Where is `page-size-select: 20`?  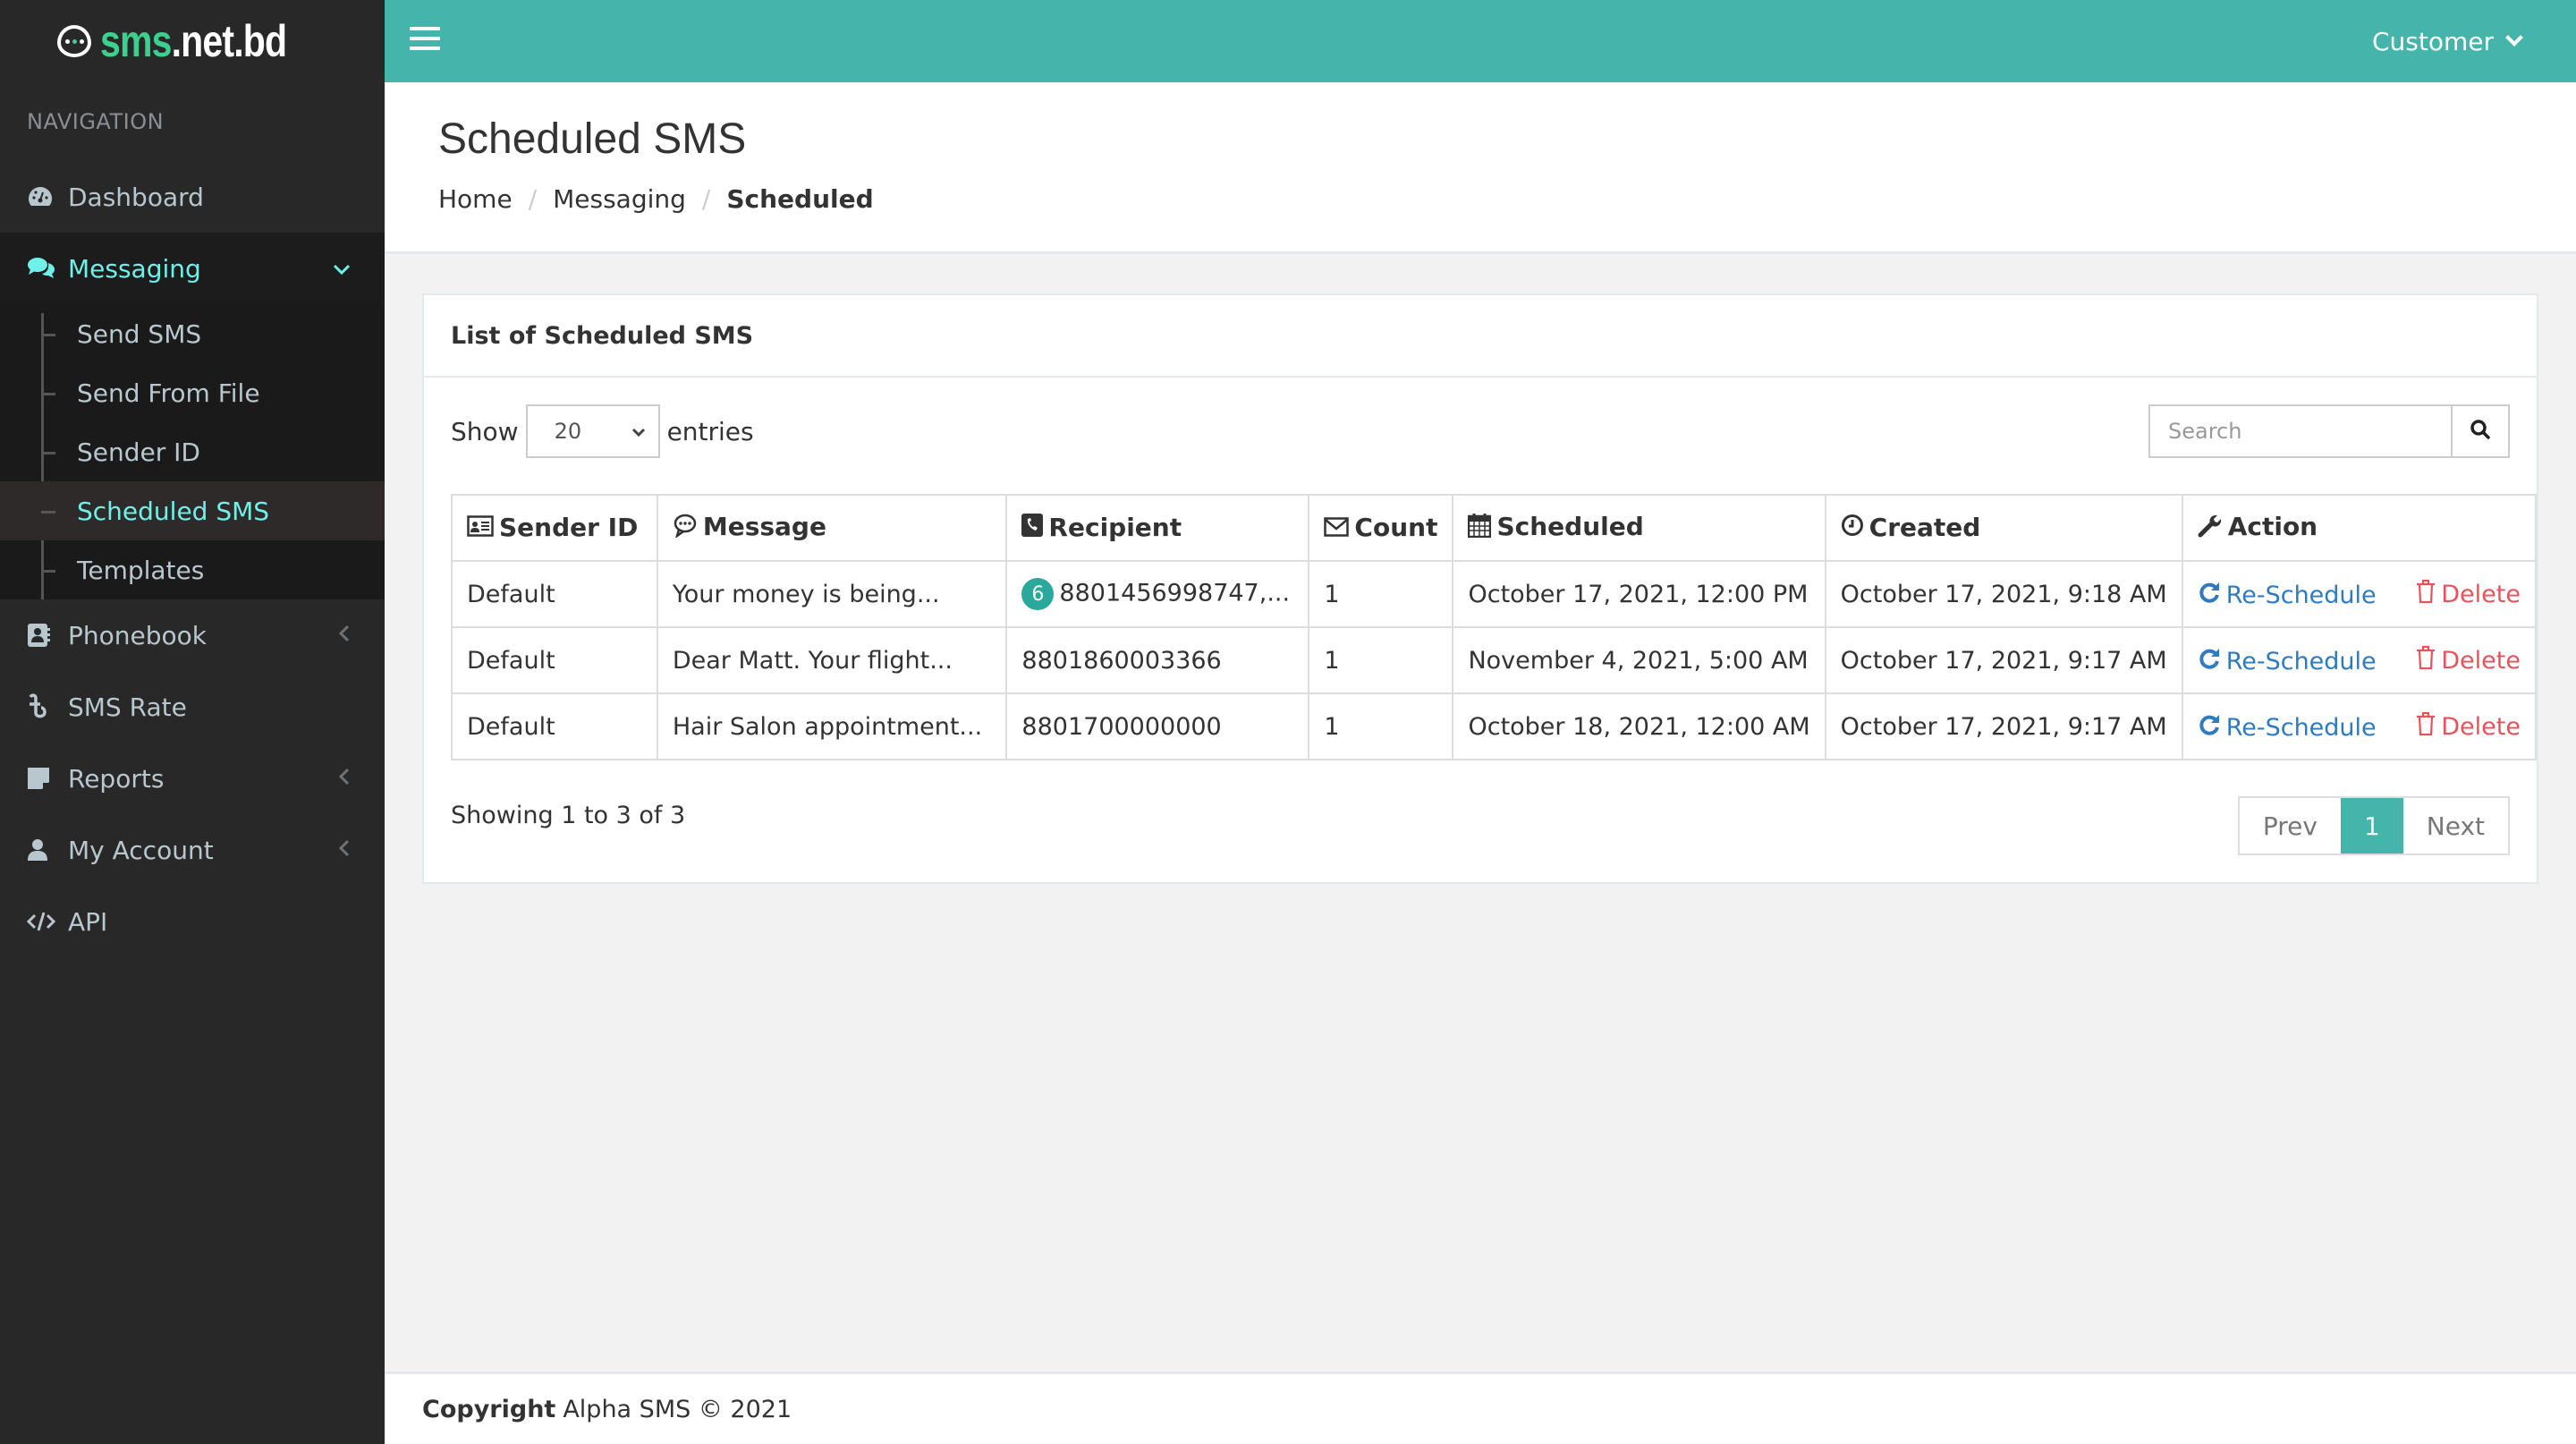 page-size-select: 20 is located at coordinates (592, 431).